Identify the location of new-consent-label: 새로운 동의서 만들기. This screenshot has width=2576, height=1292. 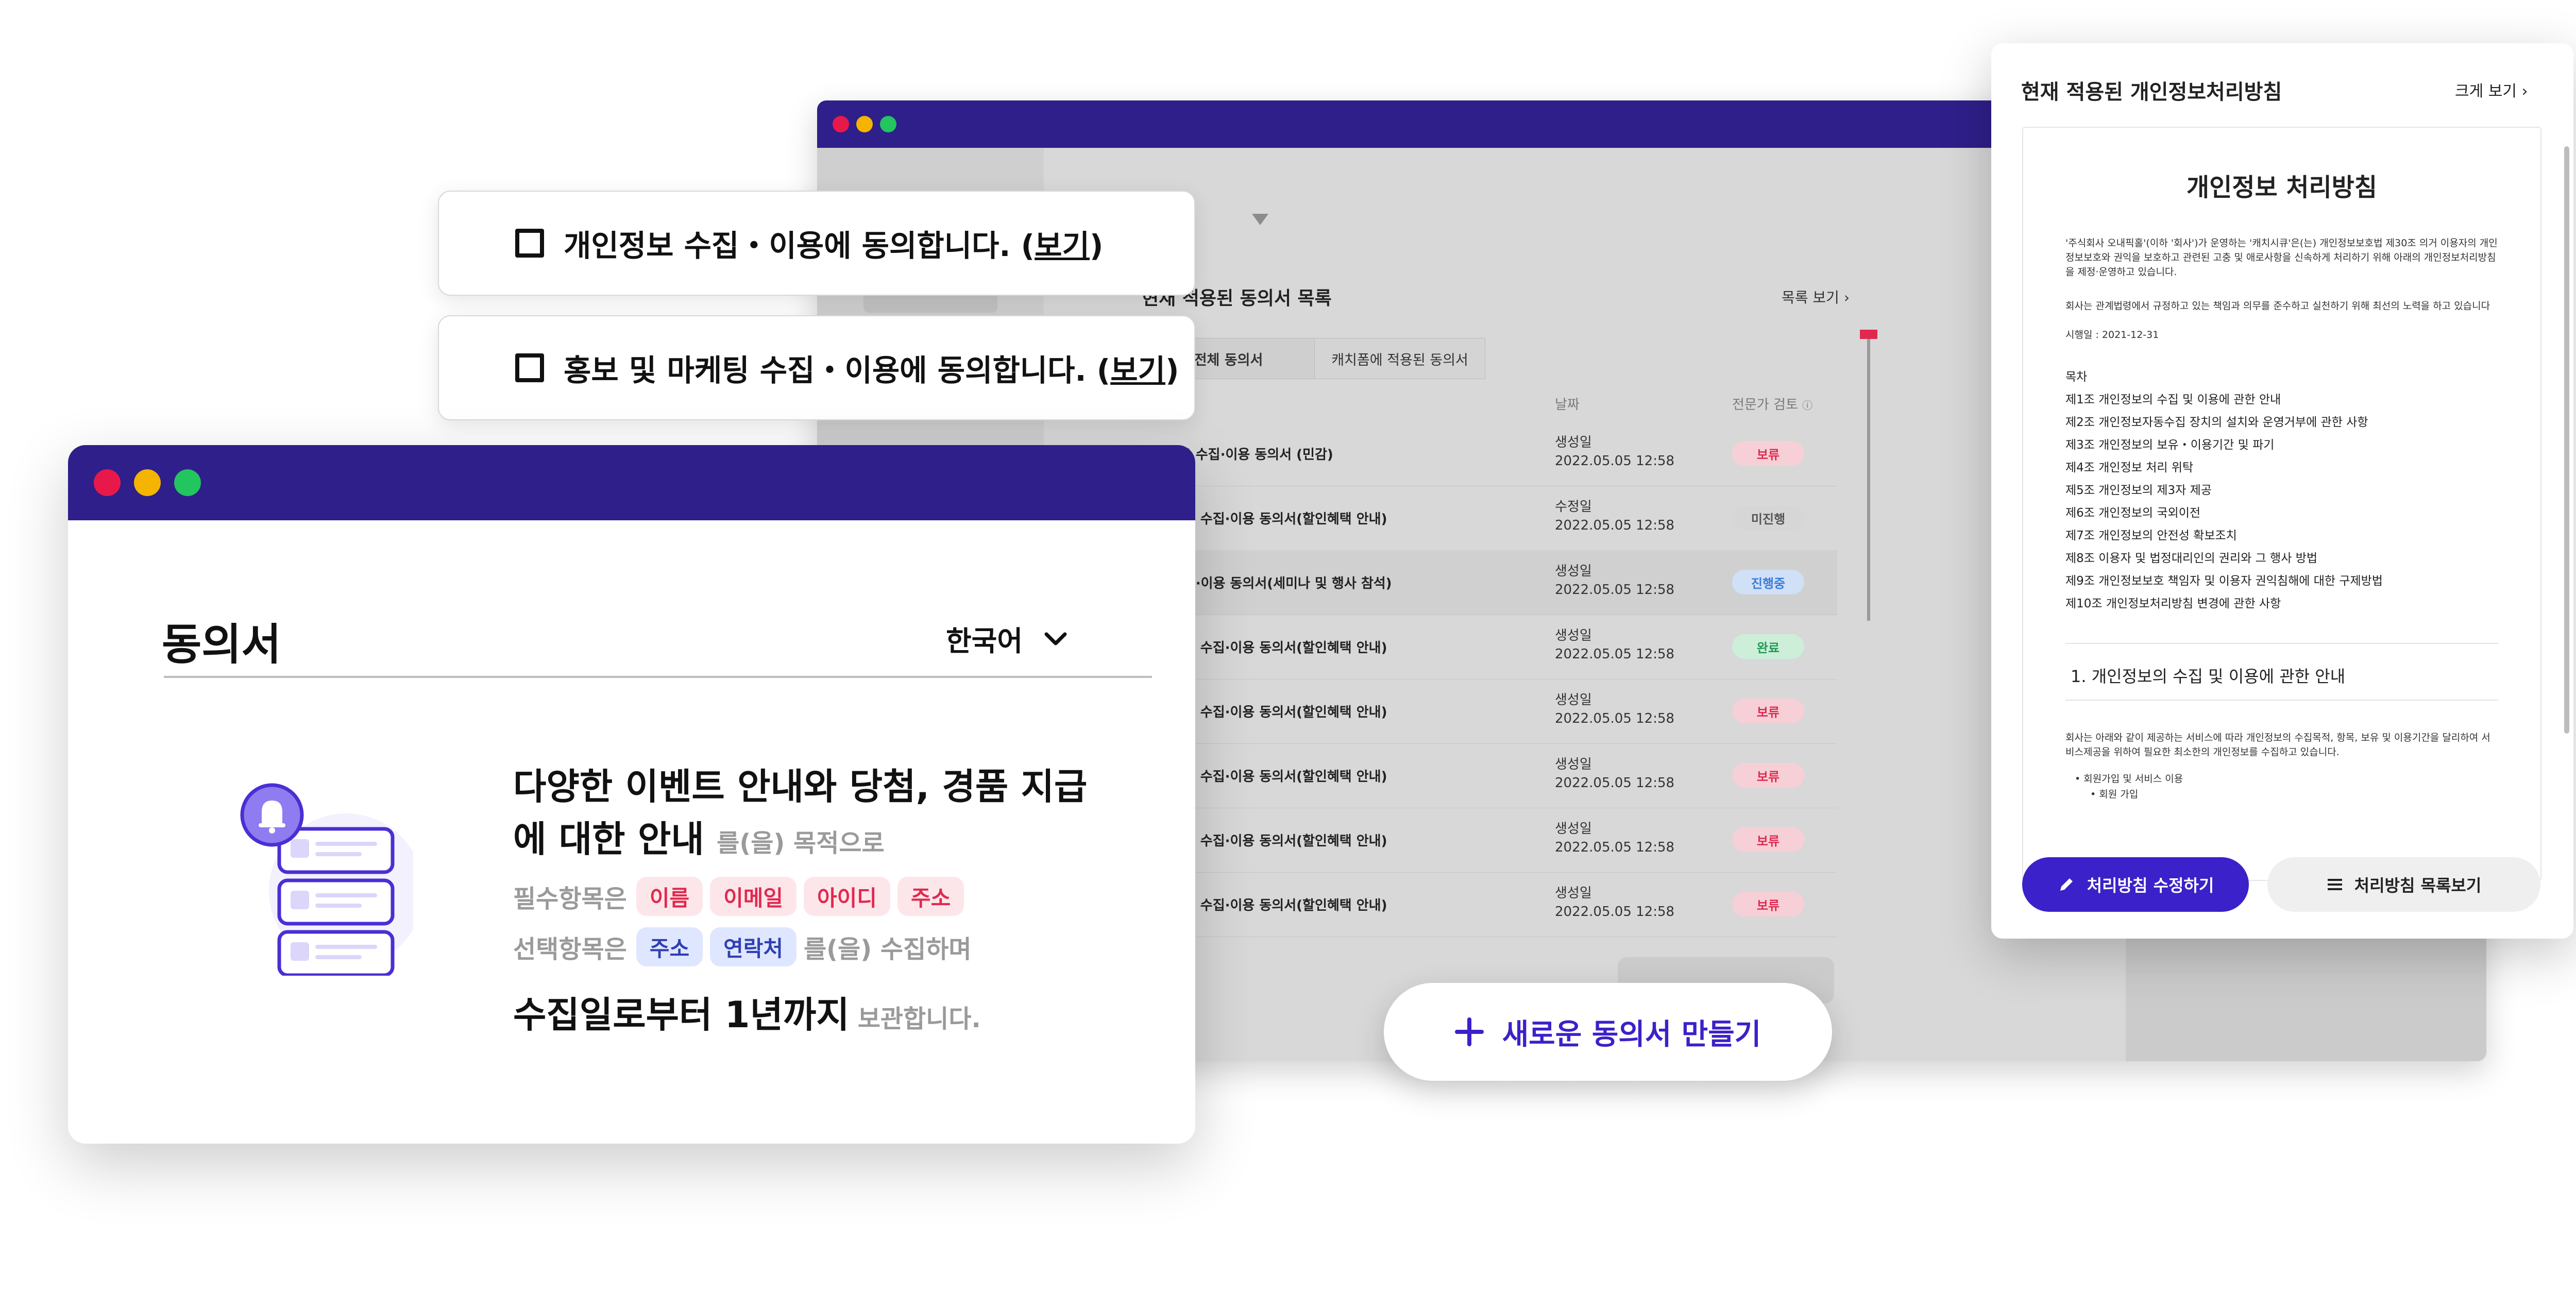
(1631, 1034).